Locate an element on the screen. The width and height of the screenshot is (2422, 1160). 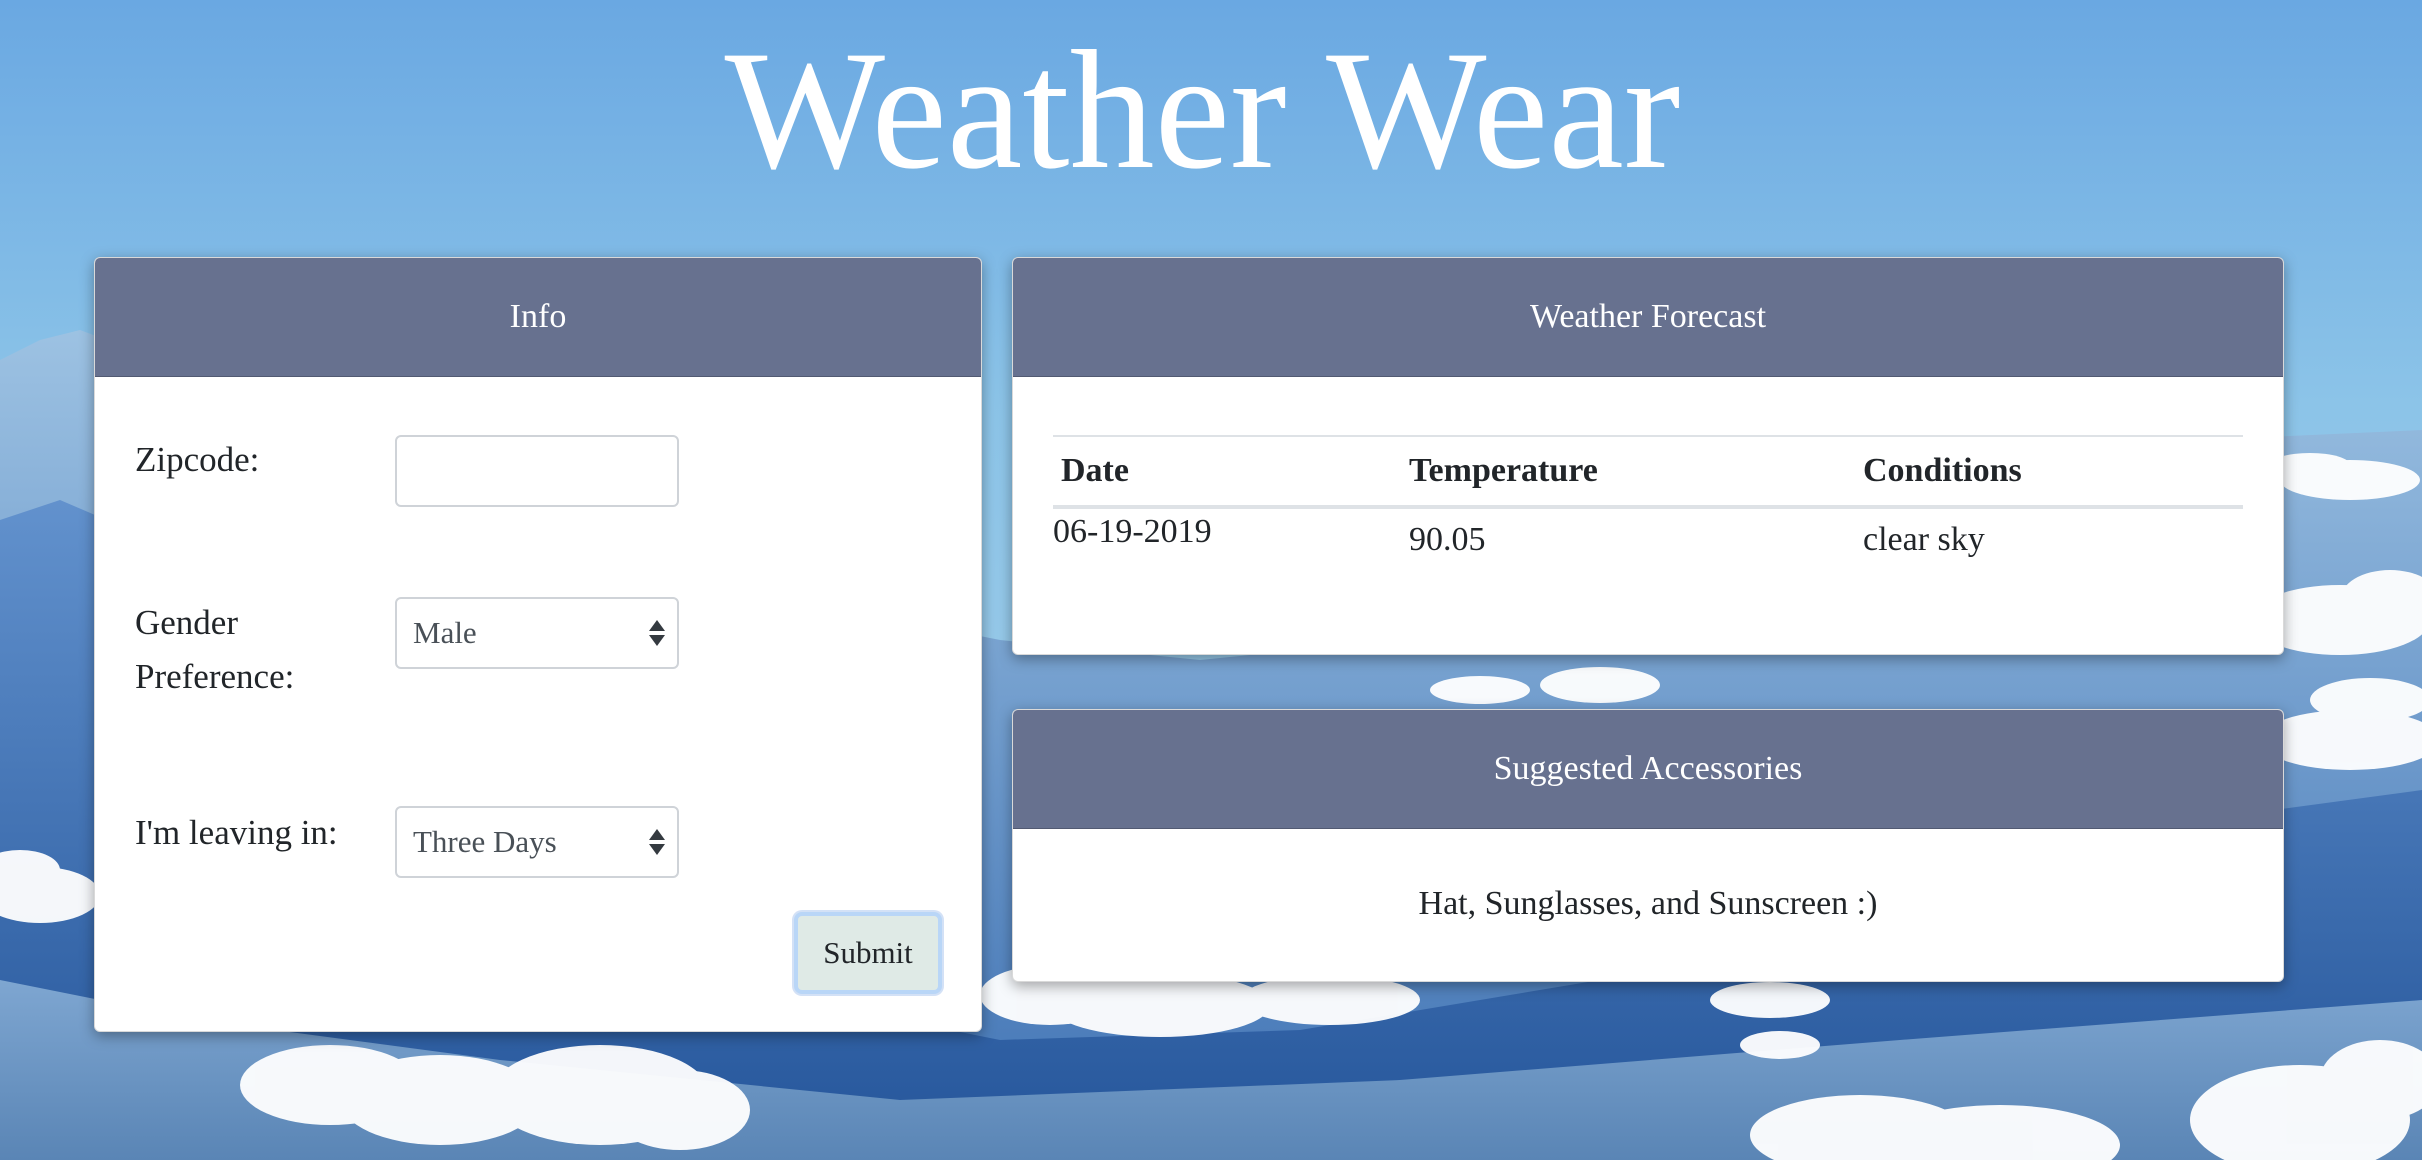
gender-select: Male is located at coordinates (537, 633).